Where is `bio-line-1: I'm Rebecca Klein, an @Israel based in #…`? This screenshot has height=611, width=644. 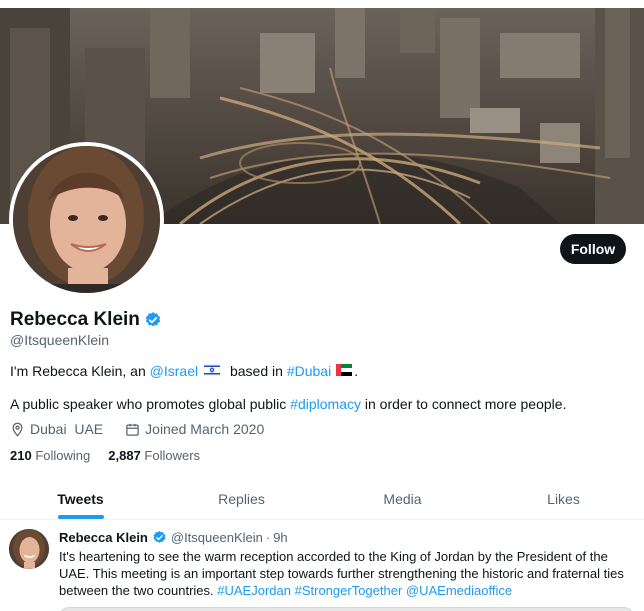
bio-line-1: I'm Rebecca Klein, an @Israel based in #… is located at coordinates (184, 371).